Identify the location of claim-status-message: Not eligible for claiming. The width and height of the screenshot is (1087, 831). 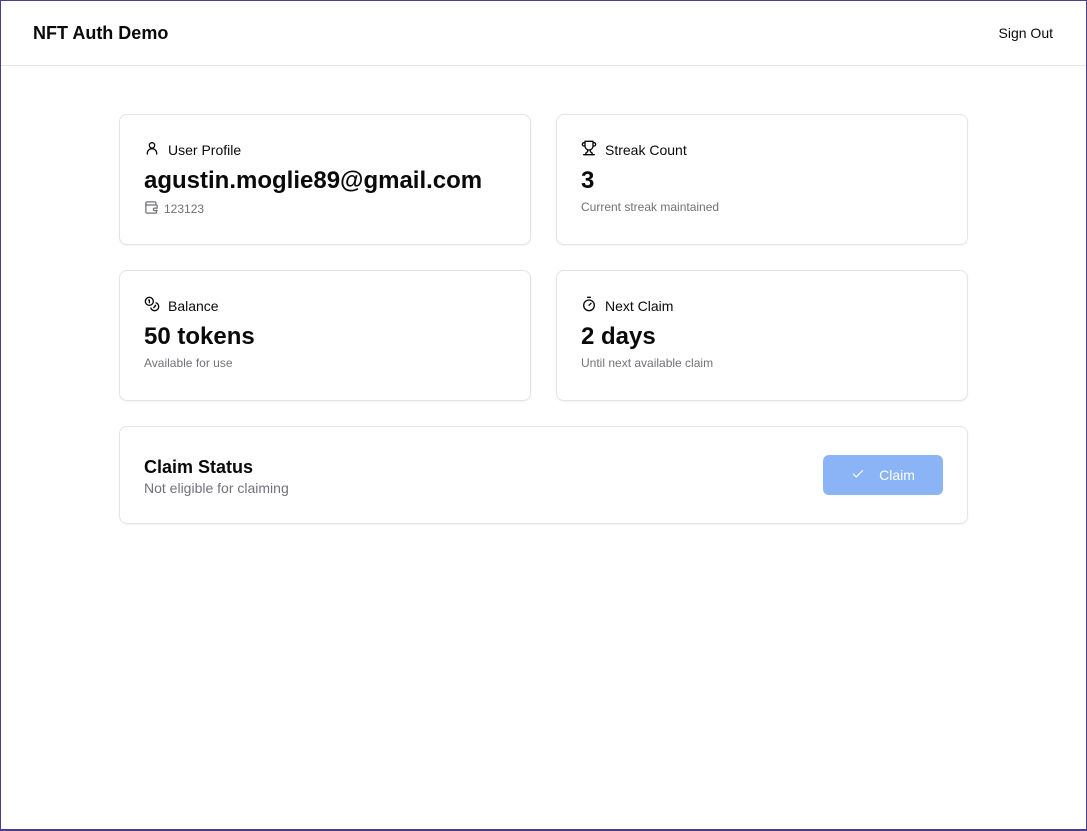
(216, 487).